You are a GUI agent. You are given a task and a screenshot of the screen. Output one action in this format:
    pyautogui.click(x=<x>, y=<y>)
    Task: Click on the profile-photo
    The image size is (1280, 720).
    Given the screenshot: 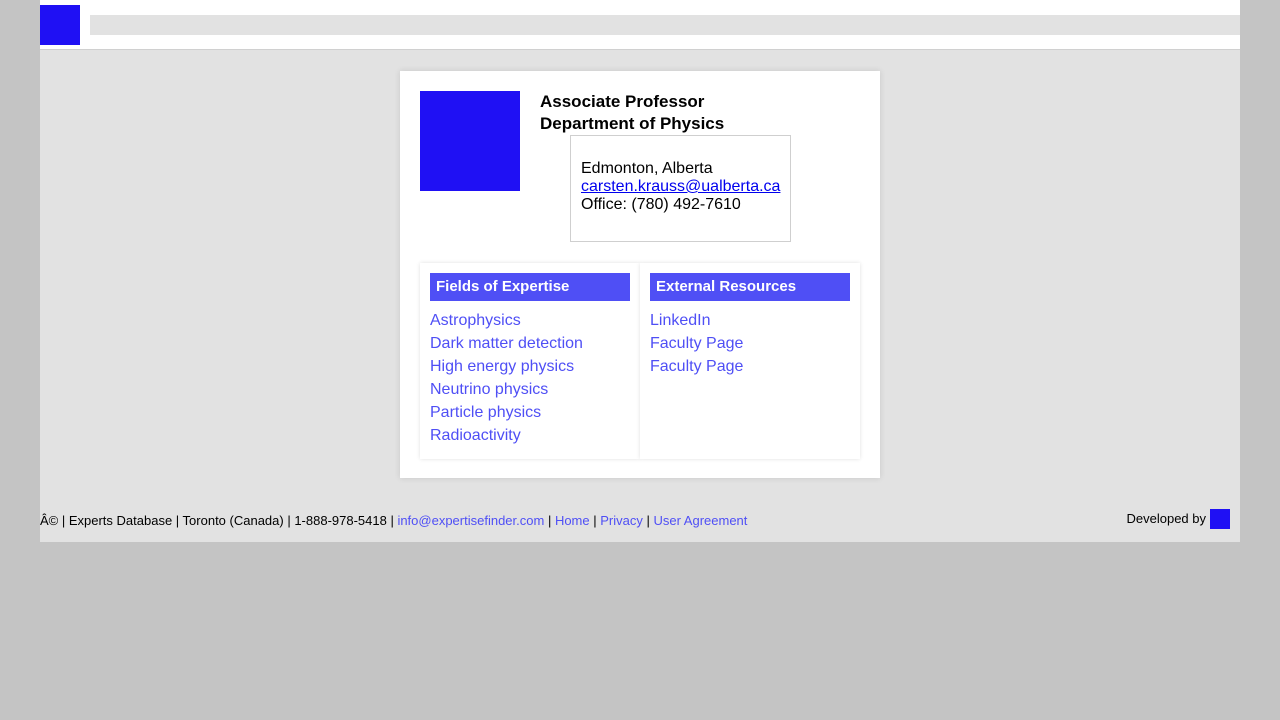 What is the action you would take?
    pyautogui.click(x=470, y=141)
    